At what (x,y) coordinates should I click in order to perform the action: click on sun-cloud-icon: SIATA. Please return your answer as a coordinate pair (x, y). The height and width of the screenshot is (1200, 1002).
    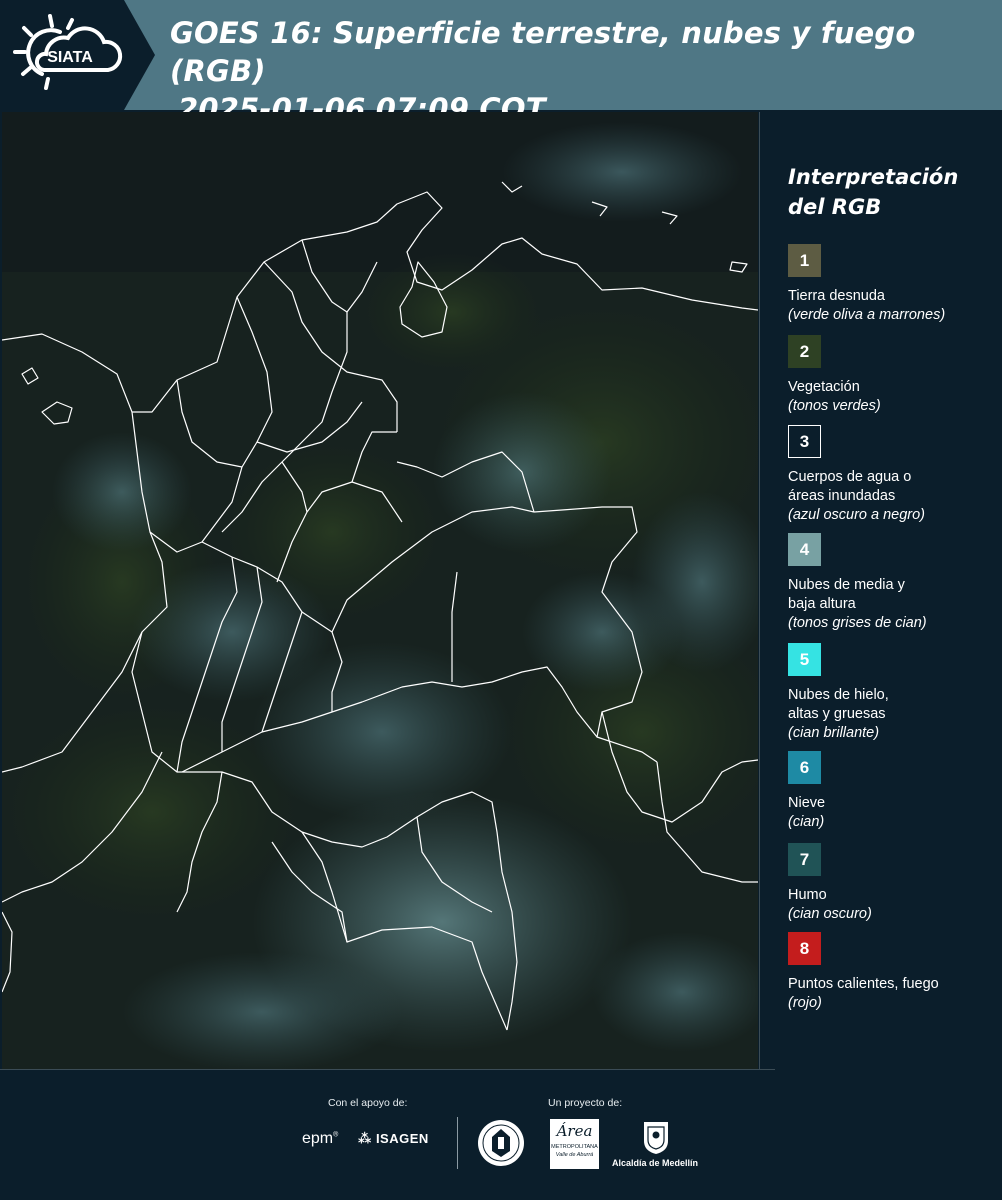
    Looking at the image, I should click on (68, 52).